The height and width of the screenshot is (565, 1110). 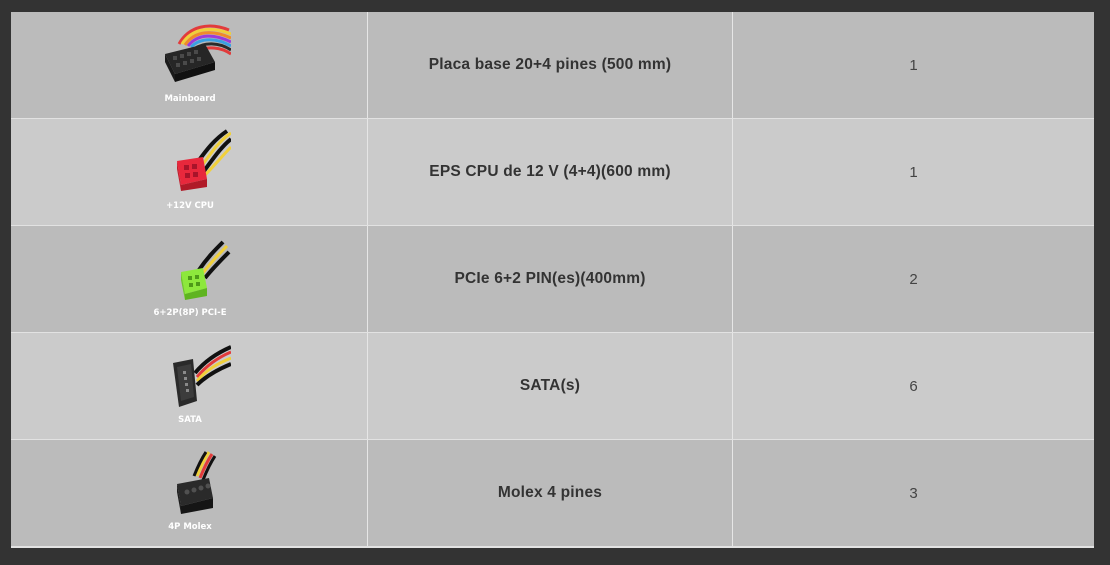 I want to click on connector-name: Placa base 20+4 pines (500 mm), so click(x=550, y=64).